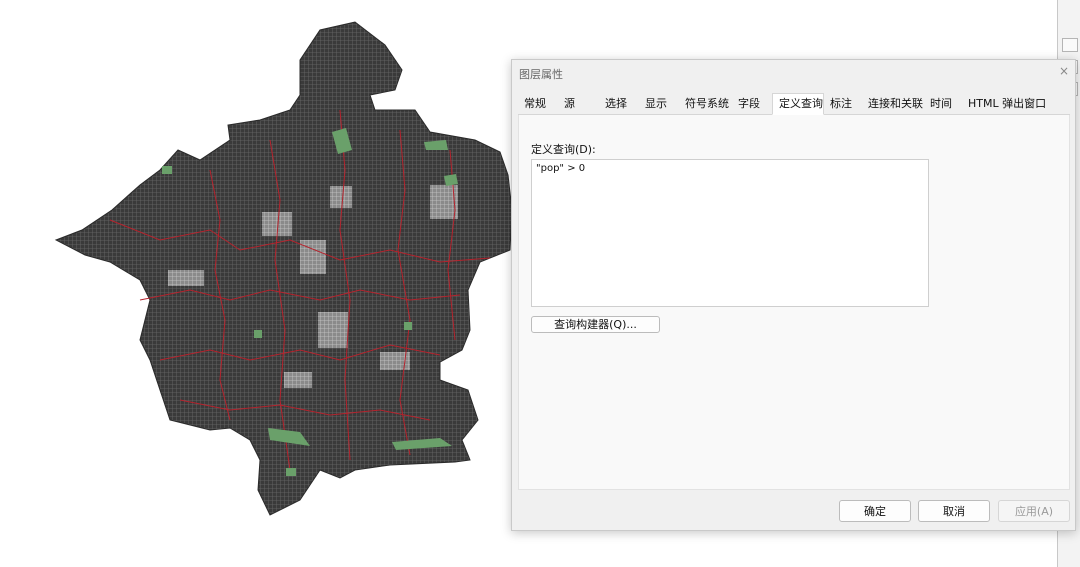  Describe the element at coordinates (843, 104) in the screenshot. I see `tab-labels: 标注` at that location.